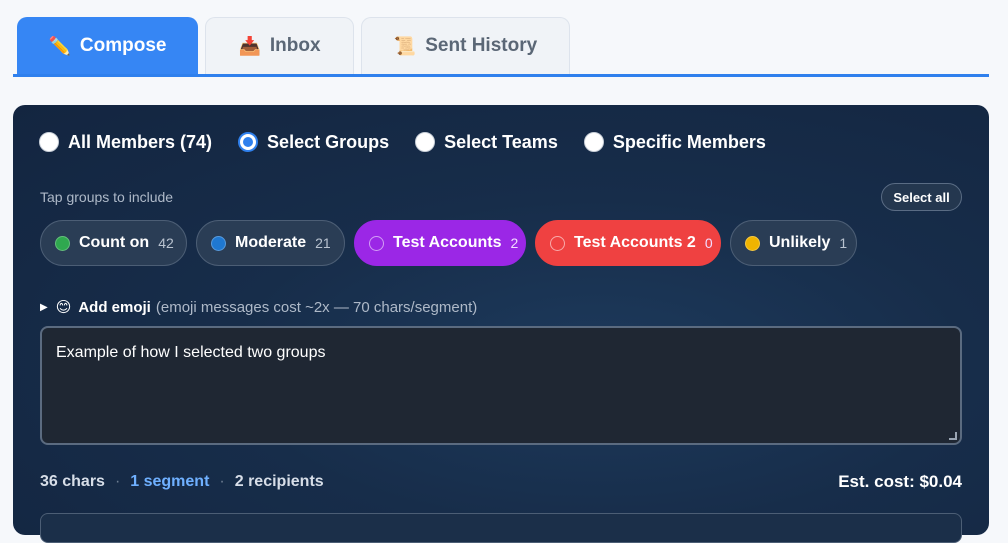 Image resolution: width=1008 pixels, height=543 pixels. I want to click on group-chip-label: Unlikely, so click(800, 242).